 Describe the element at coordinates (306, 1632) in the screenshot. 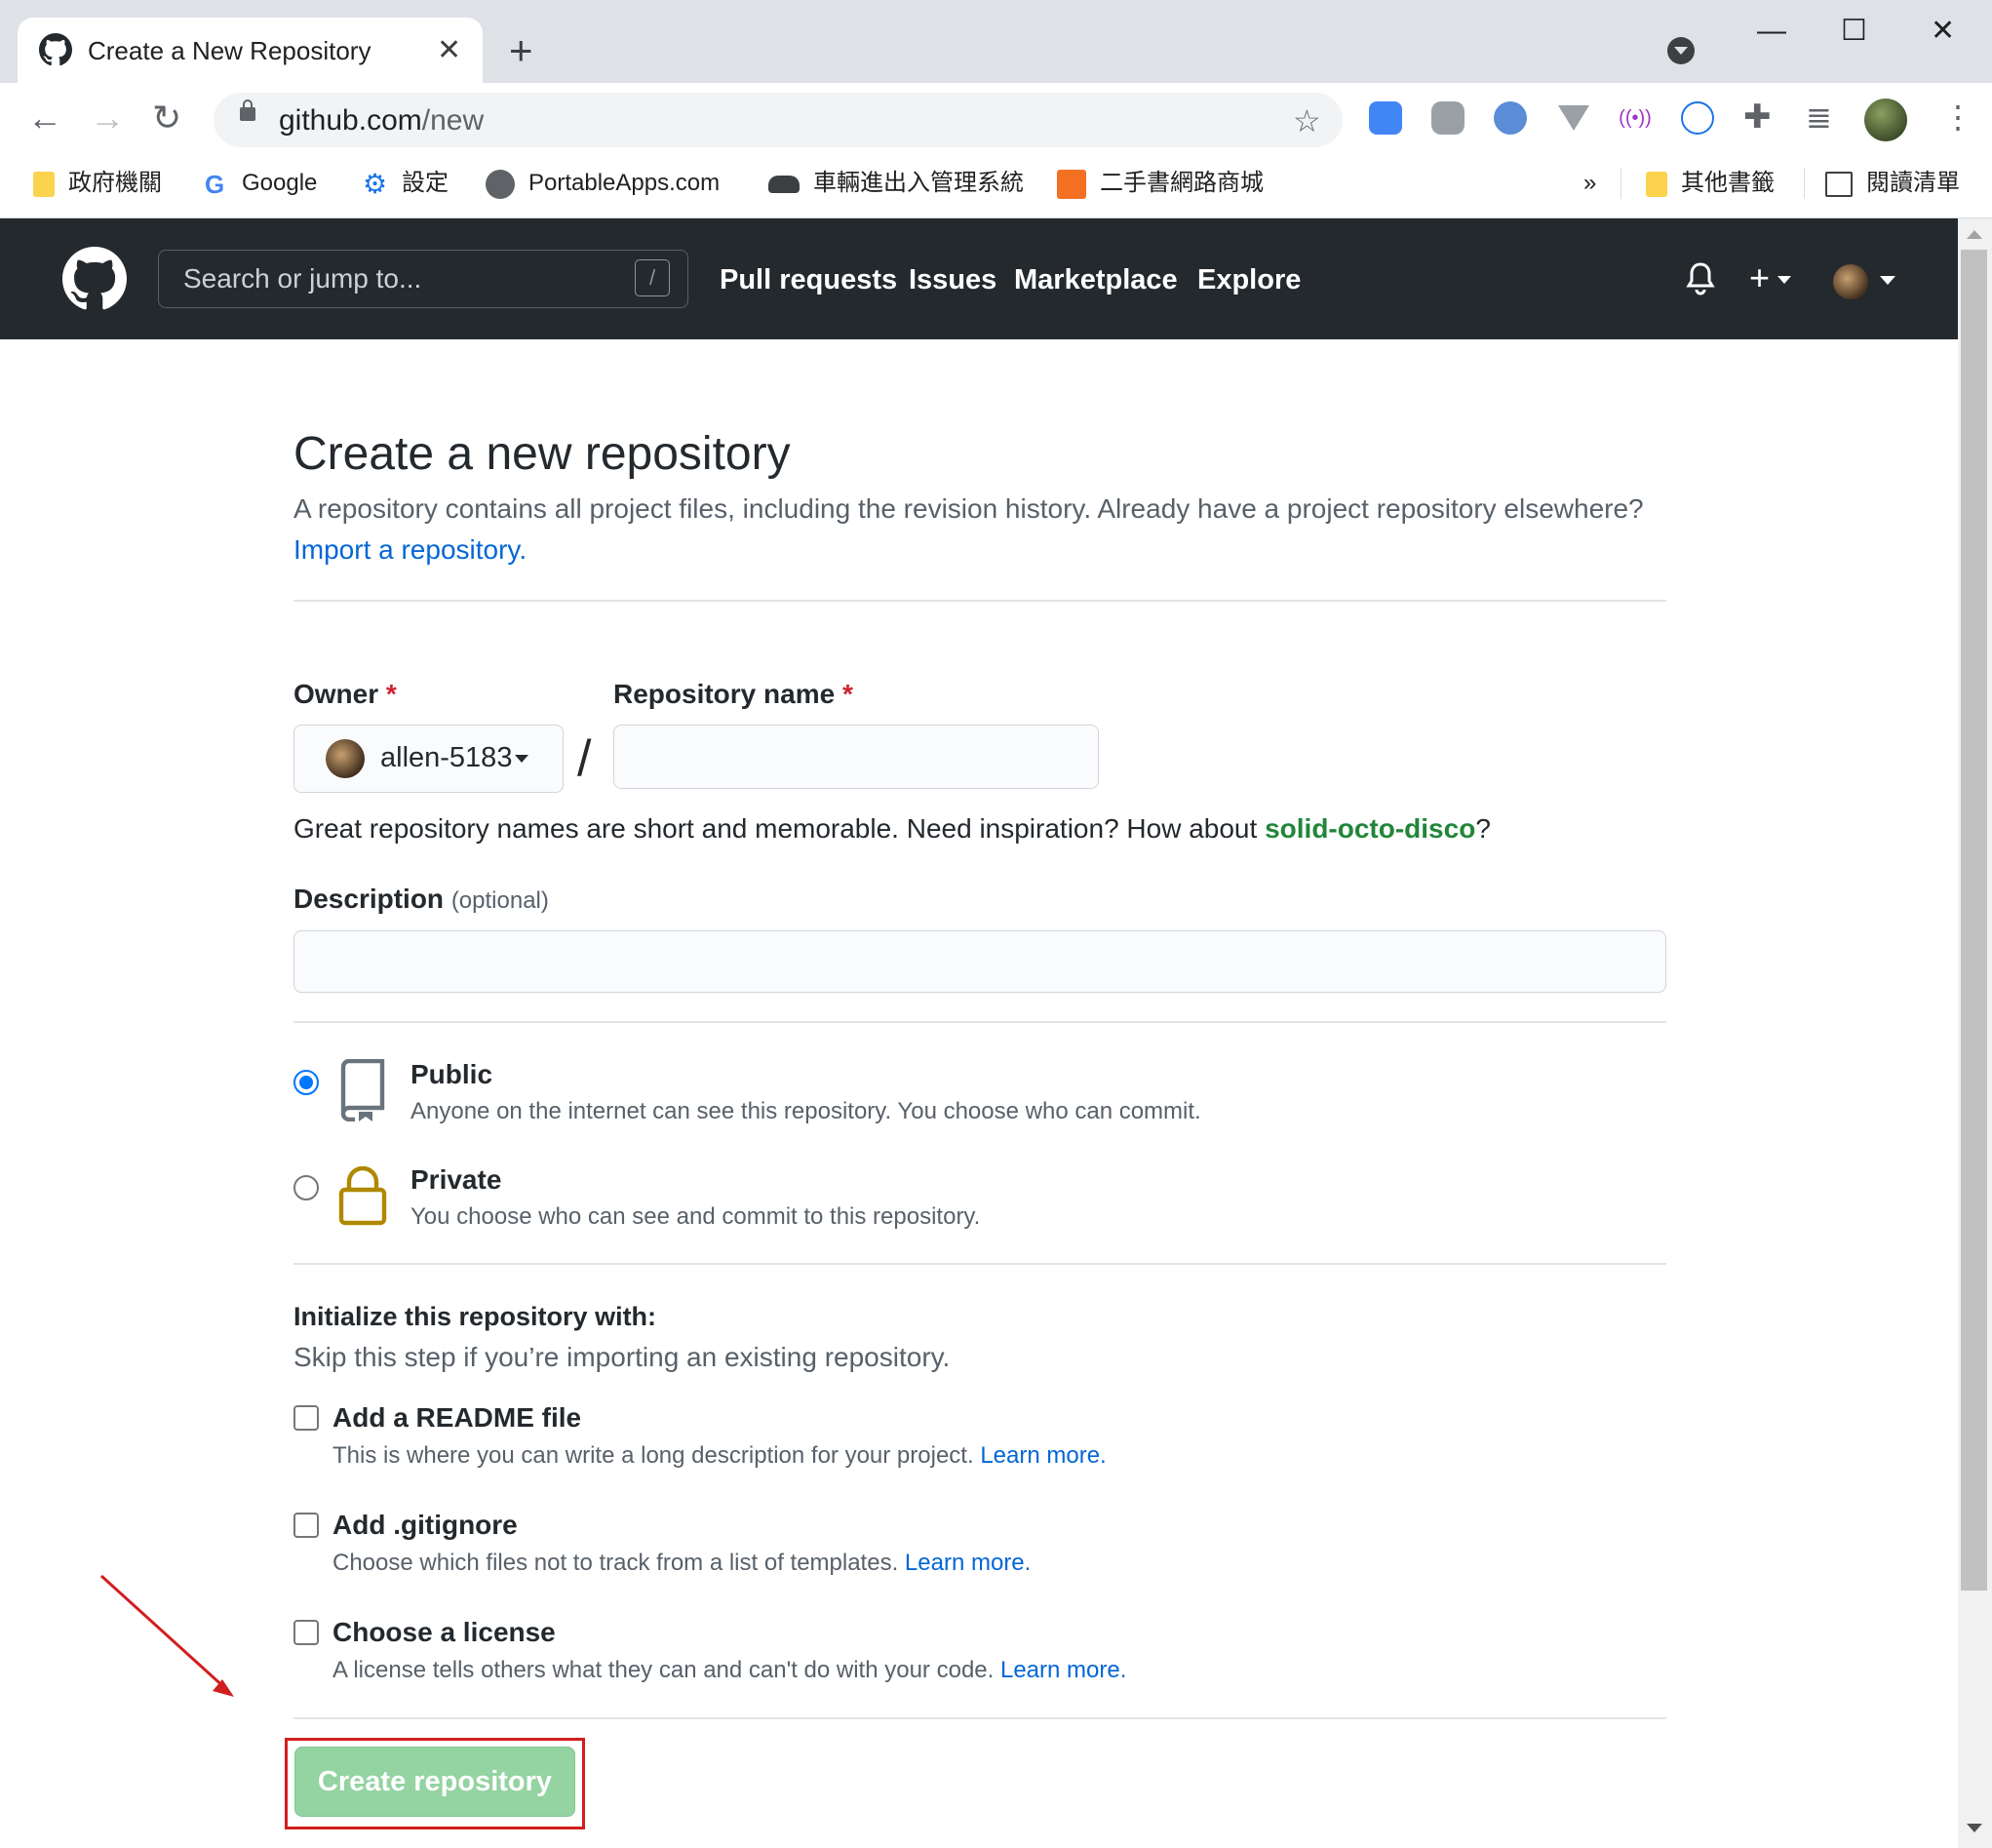

I see `license-checkbox` at that location.